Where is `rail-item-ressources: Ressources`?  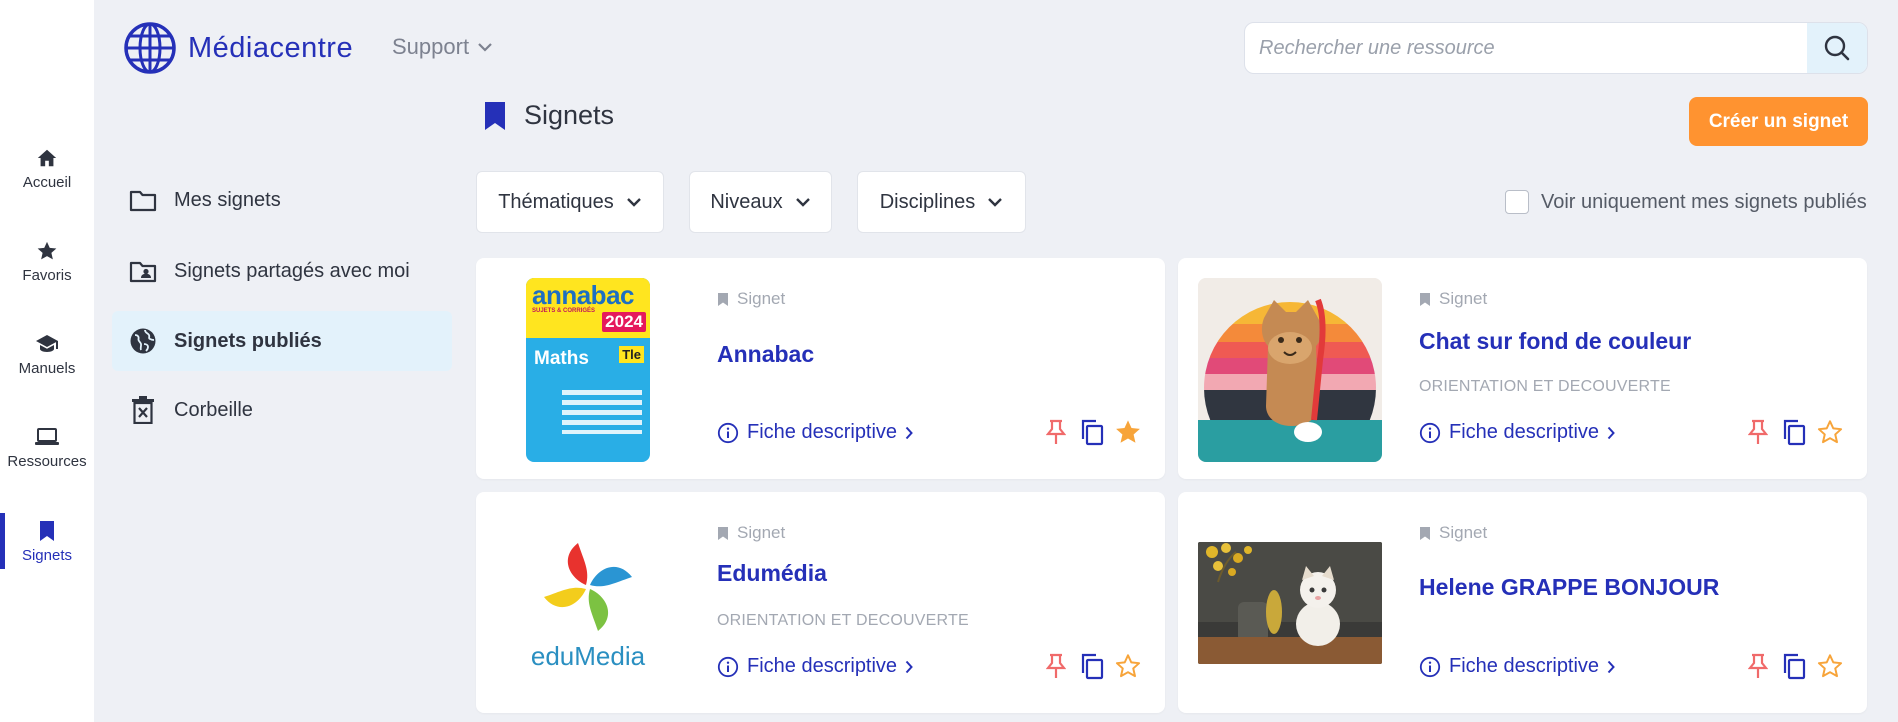
rail-item-ressources: Ressources is located at coordinates (47, 447).